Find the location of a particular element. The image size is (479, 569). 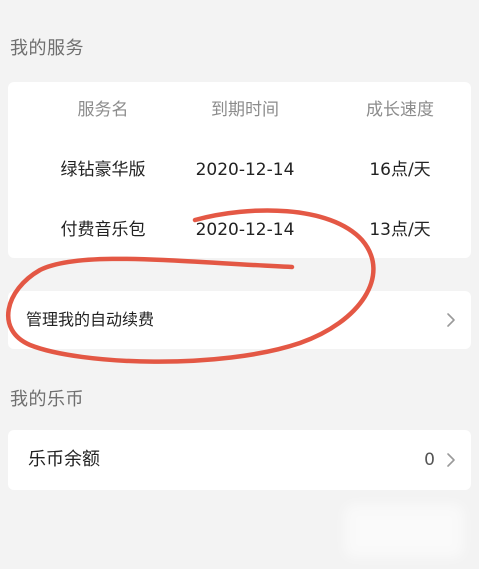

header-service-name: 服务名 is located at coordinates (103, 110).